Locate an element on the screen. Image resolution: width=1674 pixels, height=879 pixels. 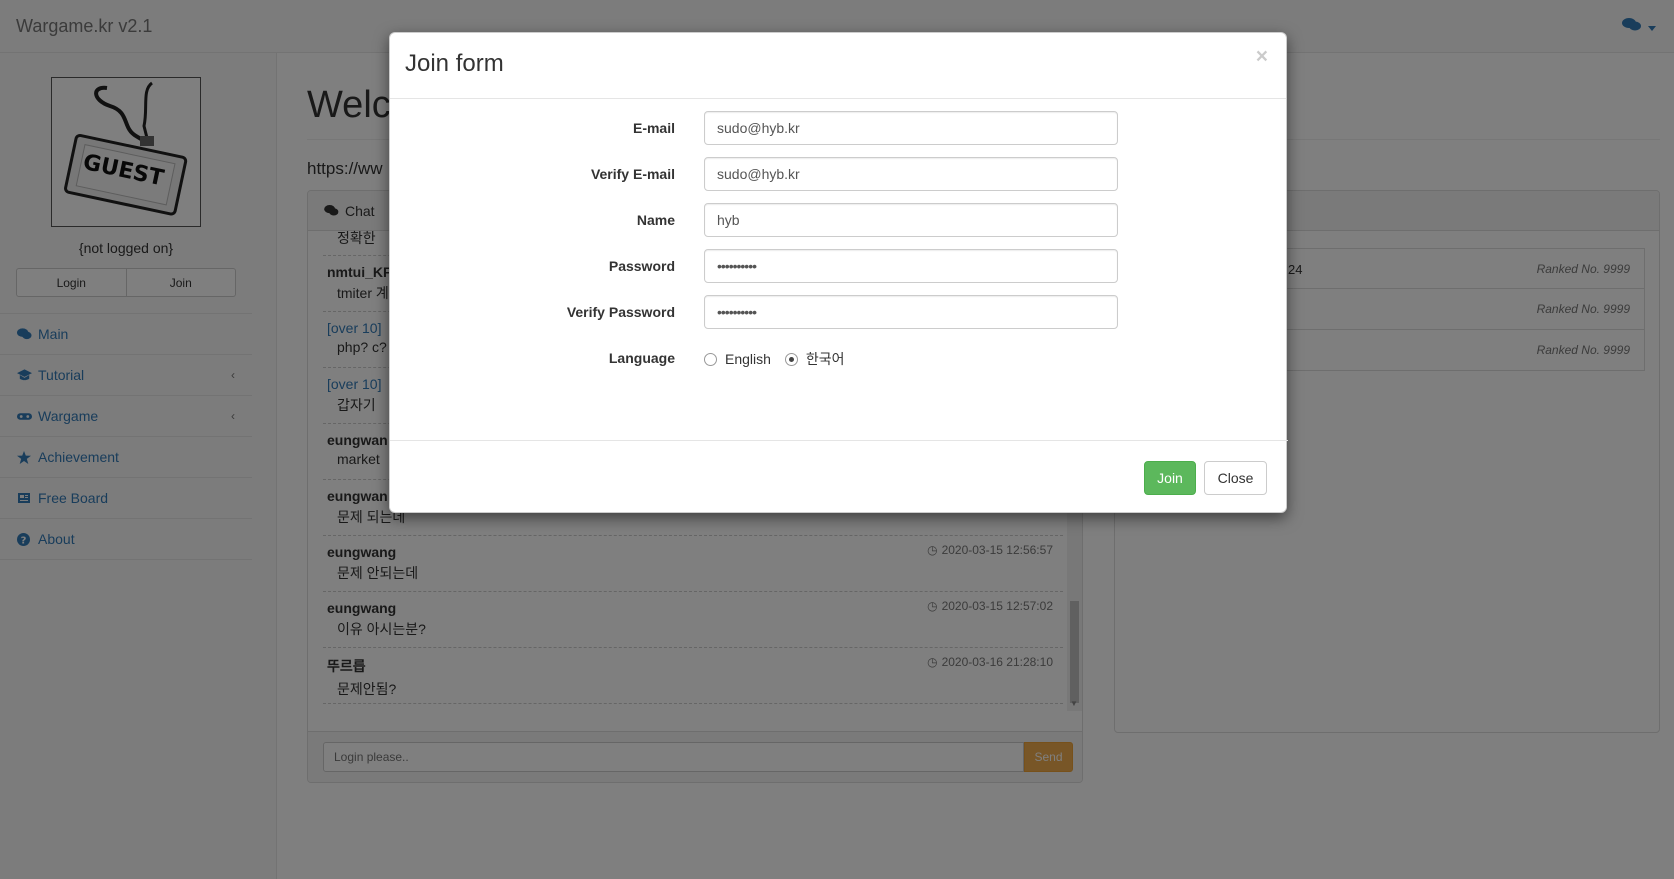
verify-password-field is located at coordinates (911, 312).